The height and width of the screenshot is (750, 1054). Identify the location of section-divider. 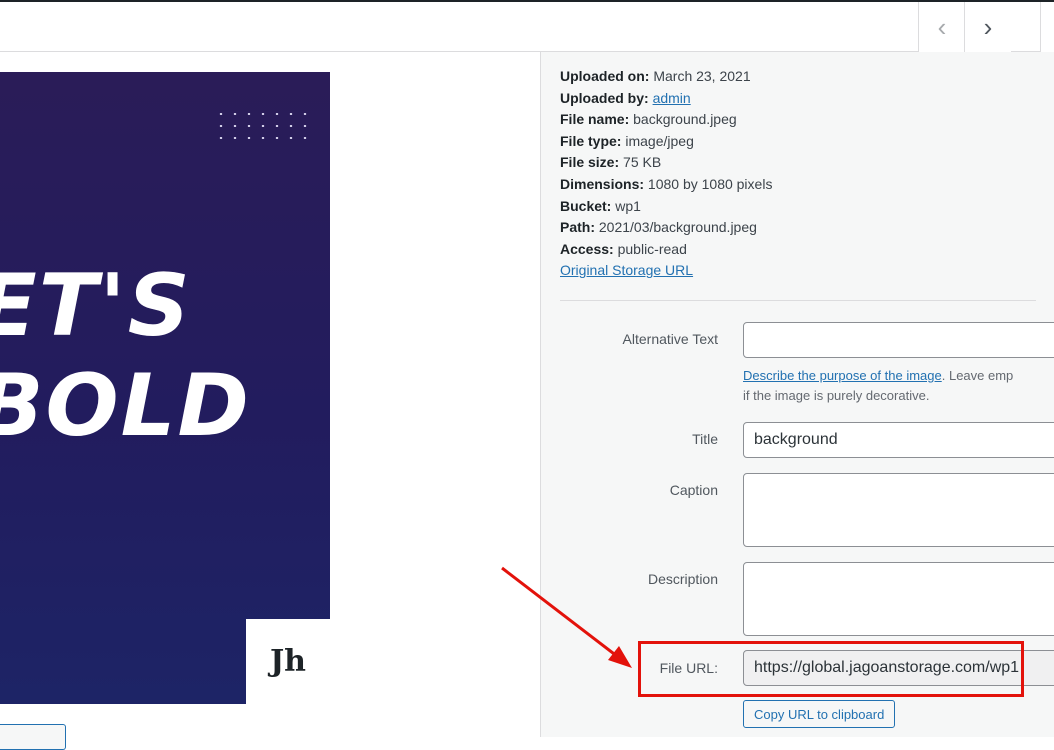
(798, 300).